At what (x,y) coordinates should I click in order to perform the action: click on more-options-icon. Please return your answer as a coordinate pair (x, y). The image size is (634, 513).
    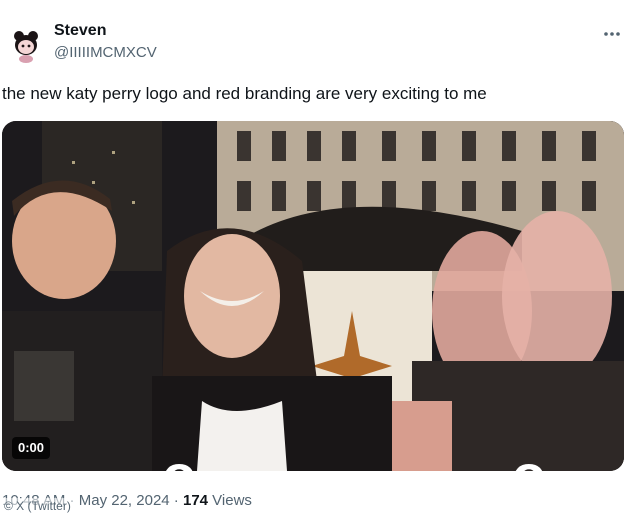
    Looking at the image, I should click on (612, 34).